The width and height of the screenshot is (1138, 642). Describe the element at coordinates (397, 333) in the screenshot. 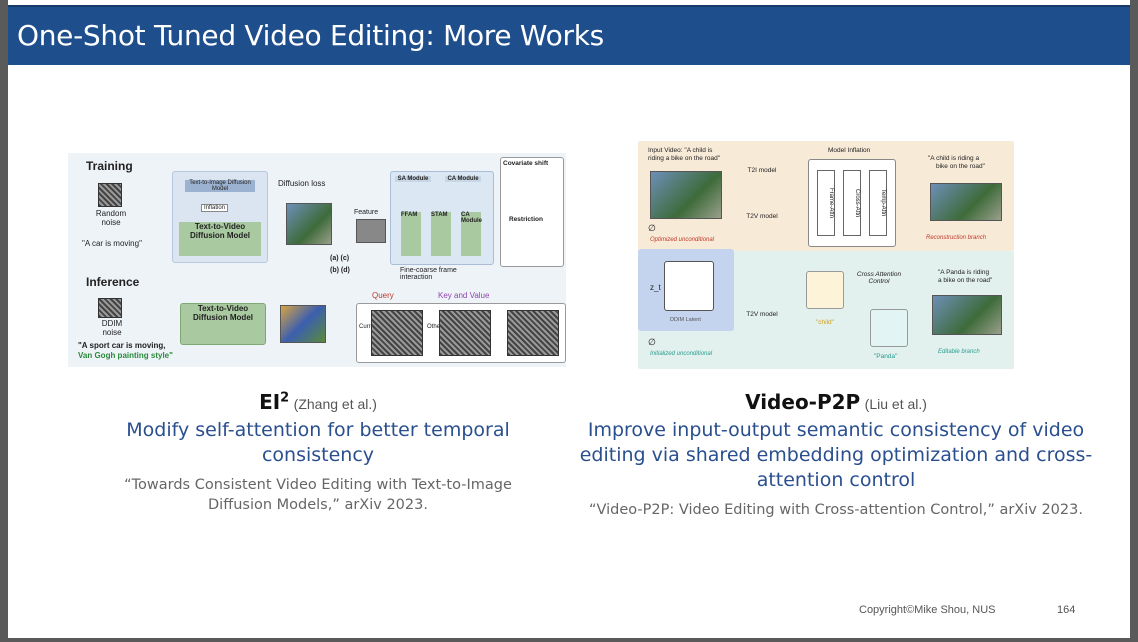

I see `current-frame-image` at that location.